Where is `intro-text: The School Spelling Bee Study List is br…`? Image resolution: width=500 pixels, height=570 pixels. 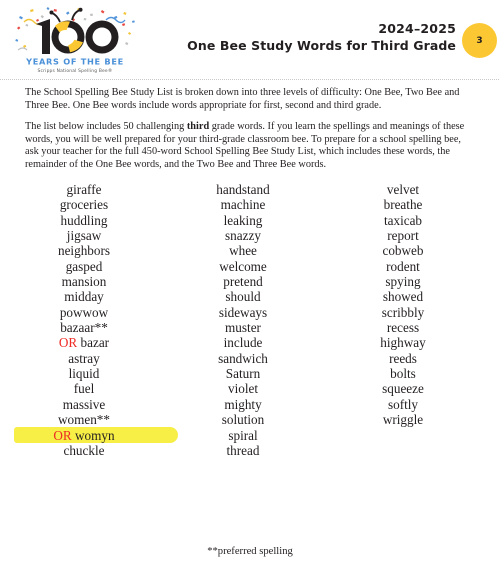 intro-text: The School Spelling Bee Study List is br… is located at coordinates (251, 129).